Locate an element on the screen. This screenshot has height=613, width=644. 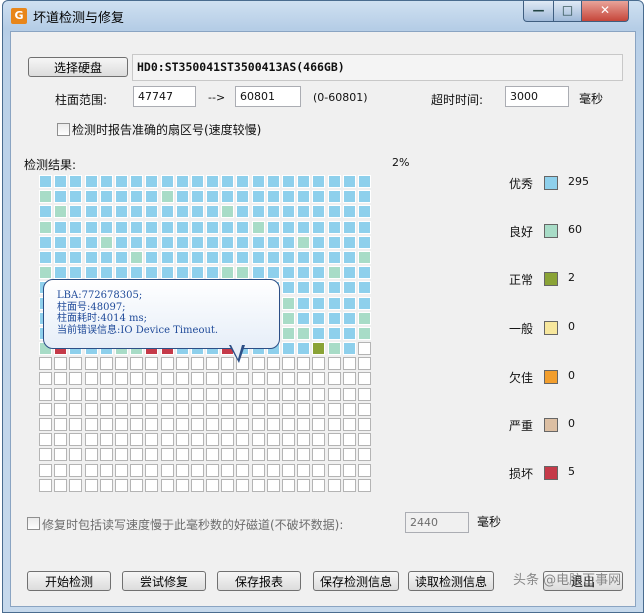
save-info-button: 保存检测信息 is located at coordinates (356, 581).